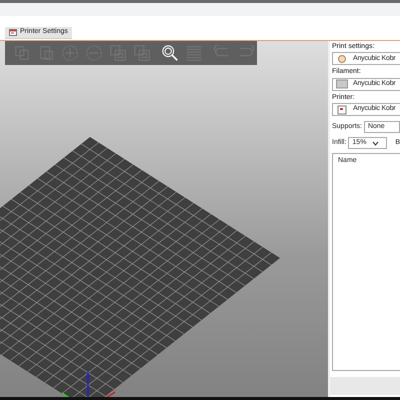 The width and height of the screenshot is (400, 400). I want to click on window-icon, so click(13, 32).